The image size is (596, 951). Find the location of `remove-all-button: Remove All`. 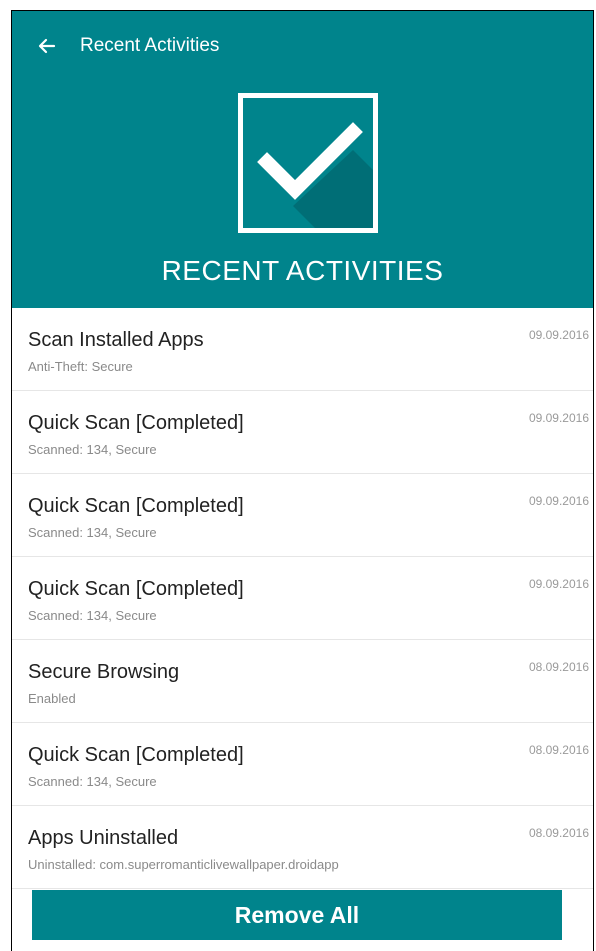

remove-all-button: Remove All is located at coordinates (297, 915).